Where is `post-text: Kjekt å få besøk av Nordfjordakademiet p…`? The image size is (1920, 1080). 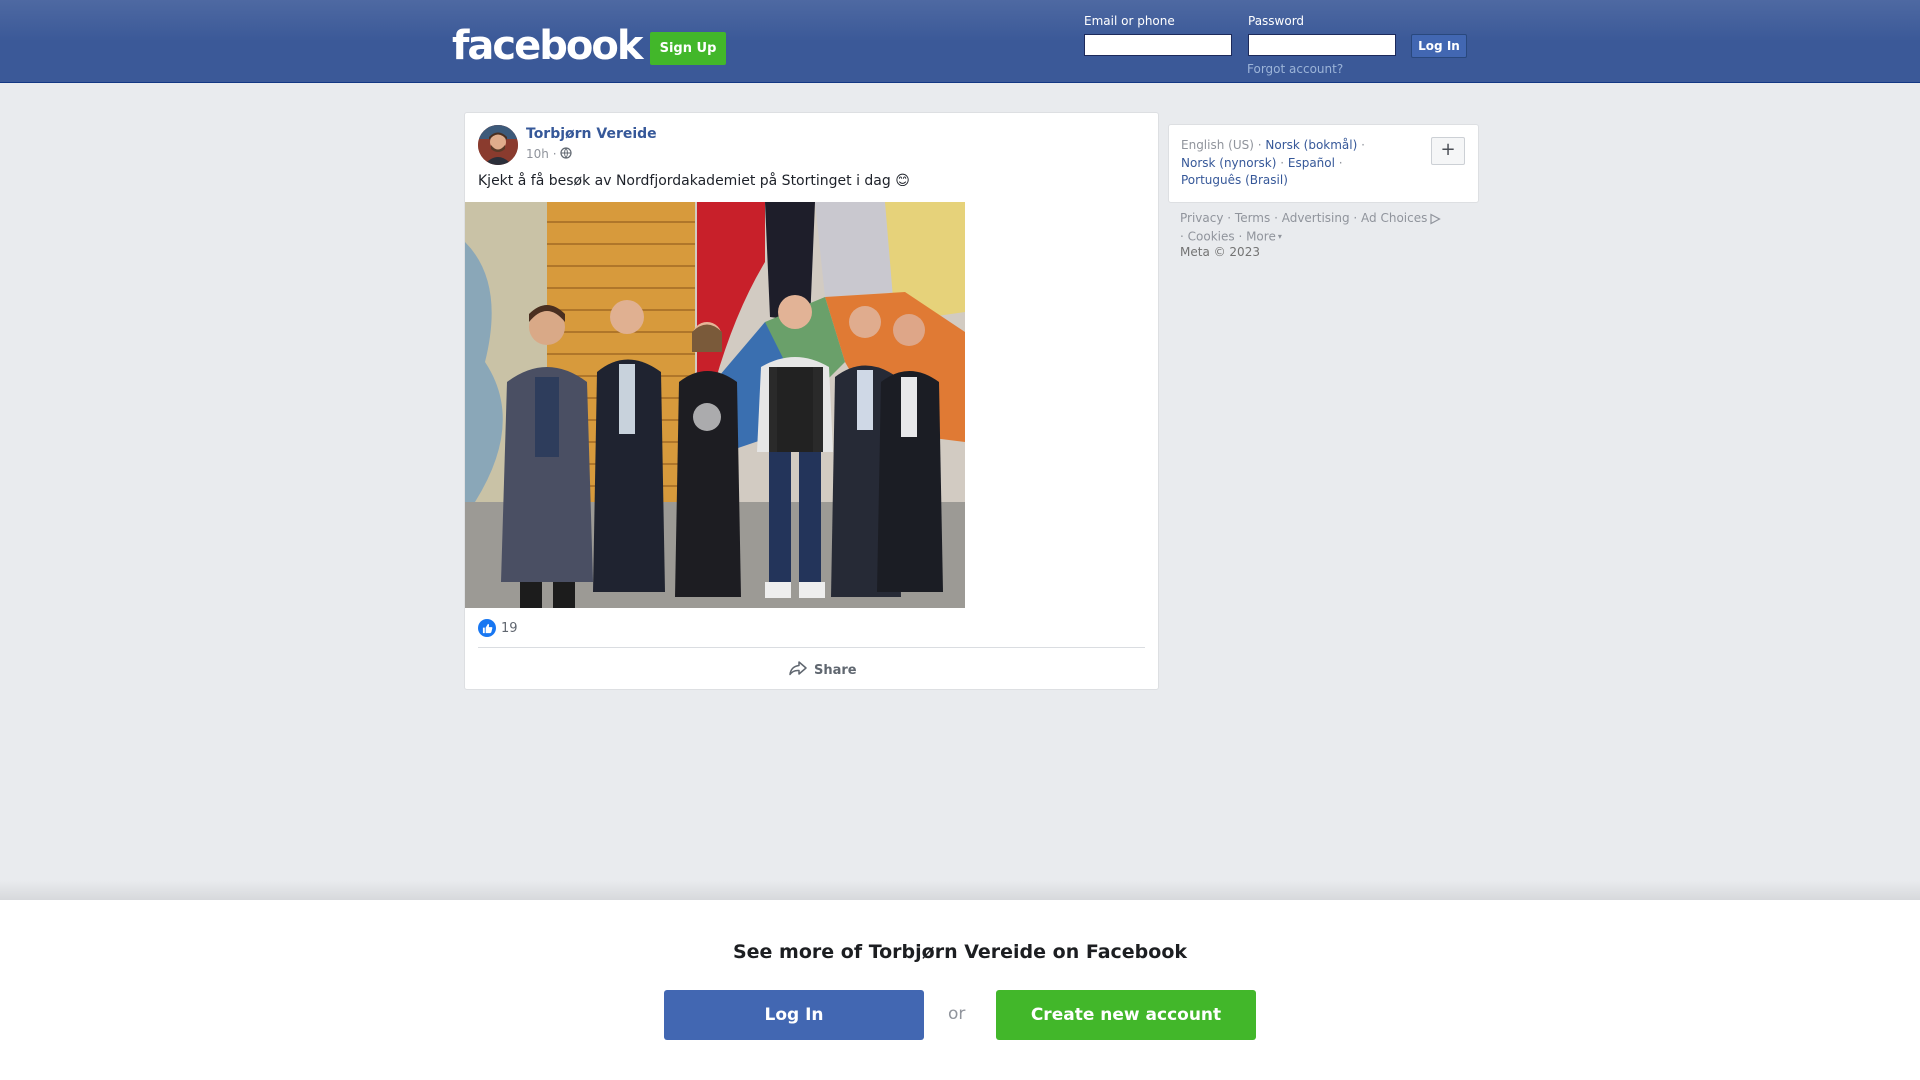 post-text: Kjekt å få besøk av Nordfjordakademiet p… is located at coordinates (694, 181).